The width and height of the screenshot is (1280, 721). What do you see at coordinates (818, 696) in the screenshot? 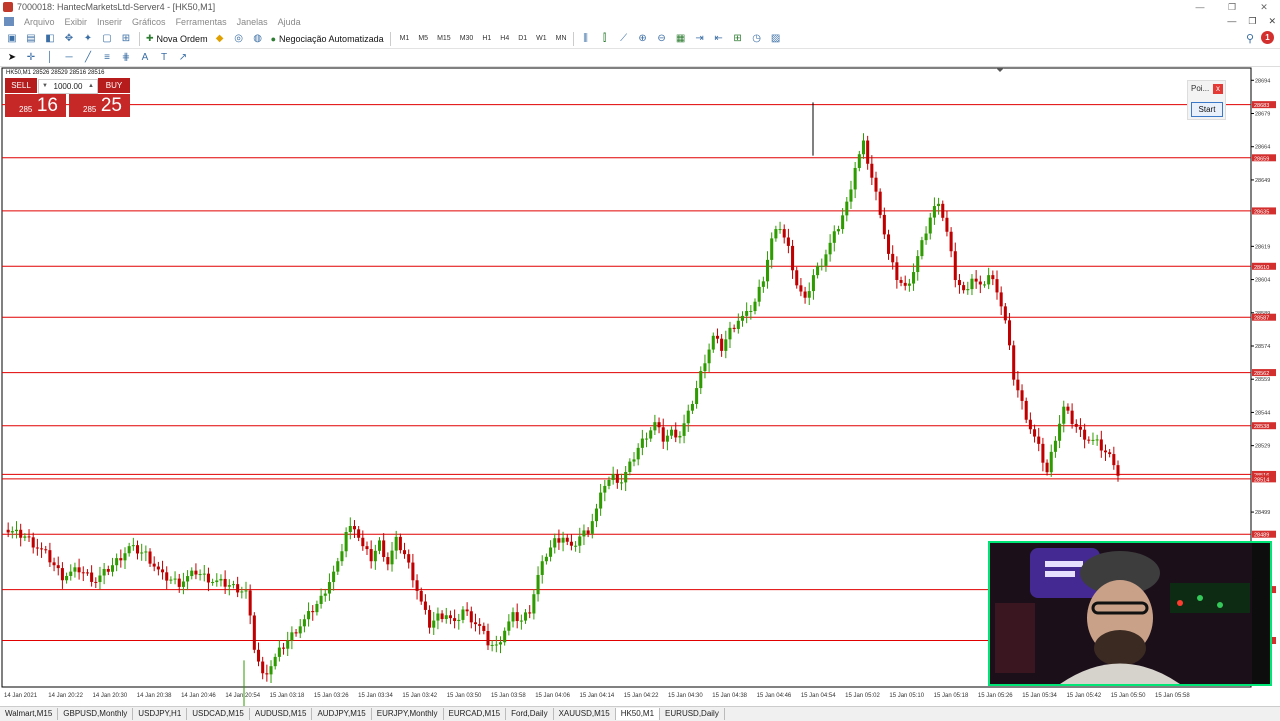
I see `time-axis-label: 15 Jan 04:54` at bounding box center [818, 696].